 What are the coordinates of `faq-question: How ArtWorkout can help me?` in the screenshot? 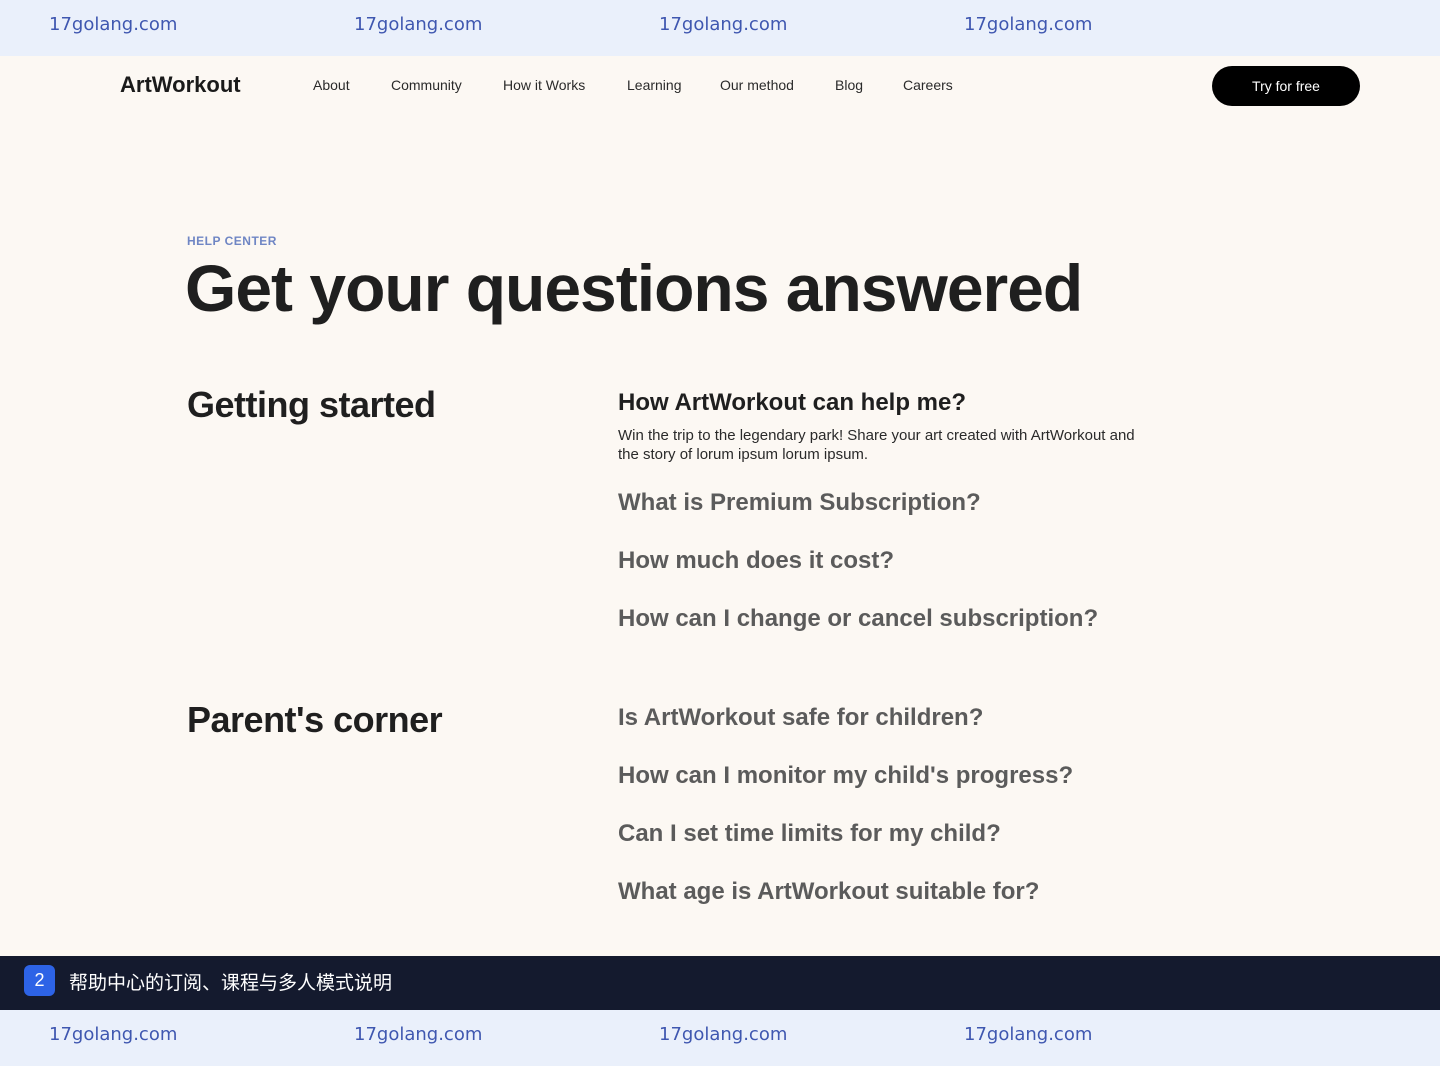 It's located at (792, 403).